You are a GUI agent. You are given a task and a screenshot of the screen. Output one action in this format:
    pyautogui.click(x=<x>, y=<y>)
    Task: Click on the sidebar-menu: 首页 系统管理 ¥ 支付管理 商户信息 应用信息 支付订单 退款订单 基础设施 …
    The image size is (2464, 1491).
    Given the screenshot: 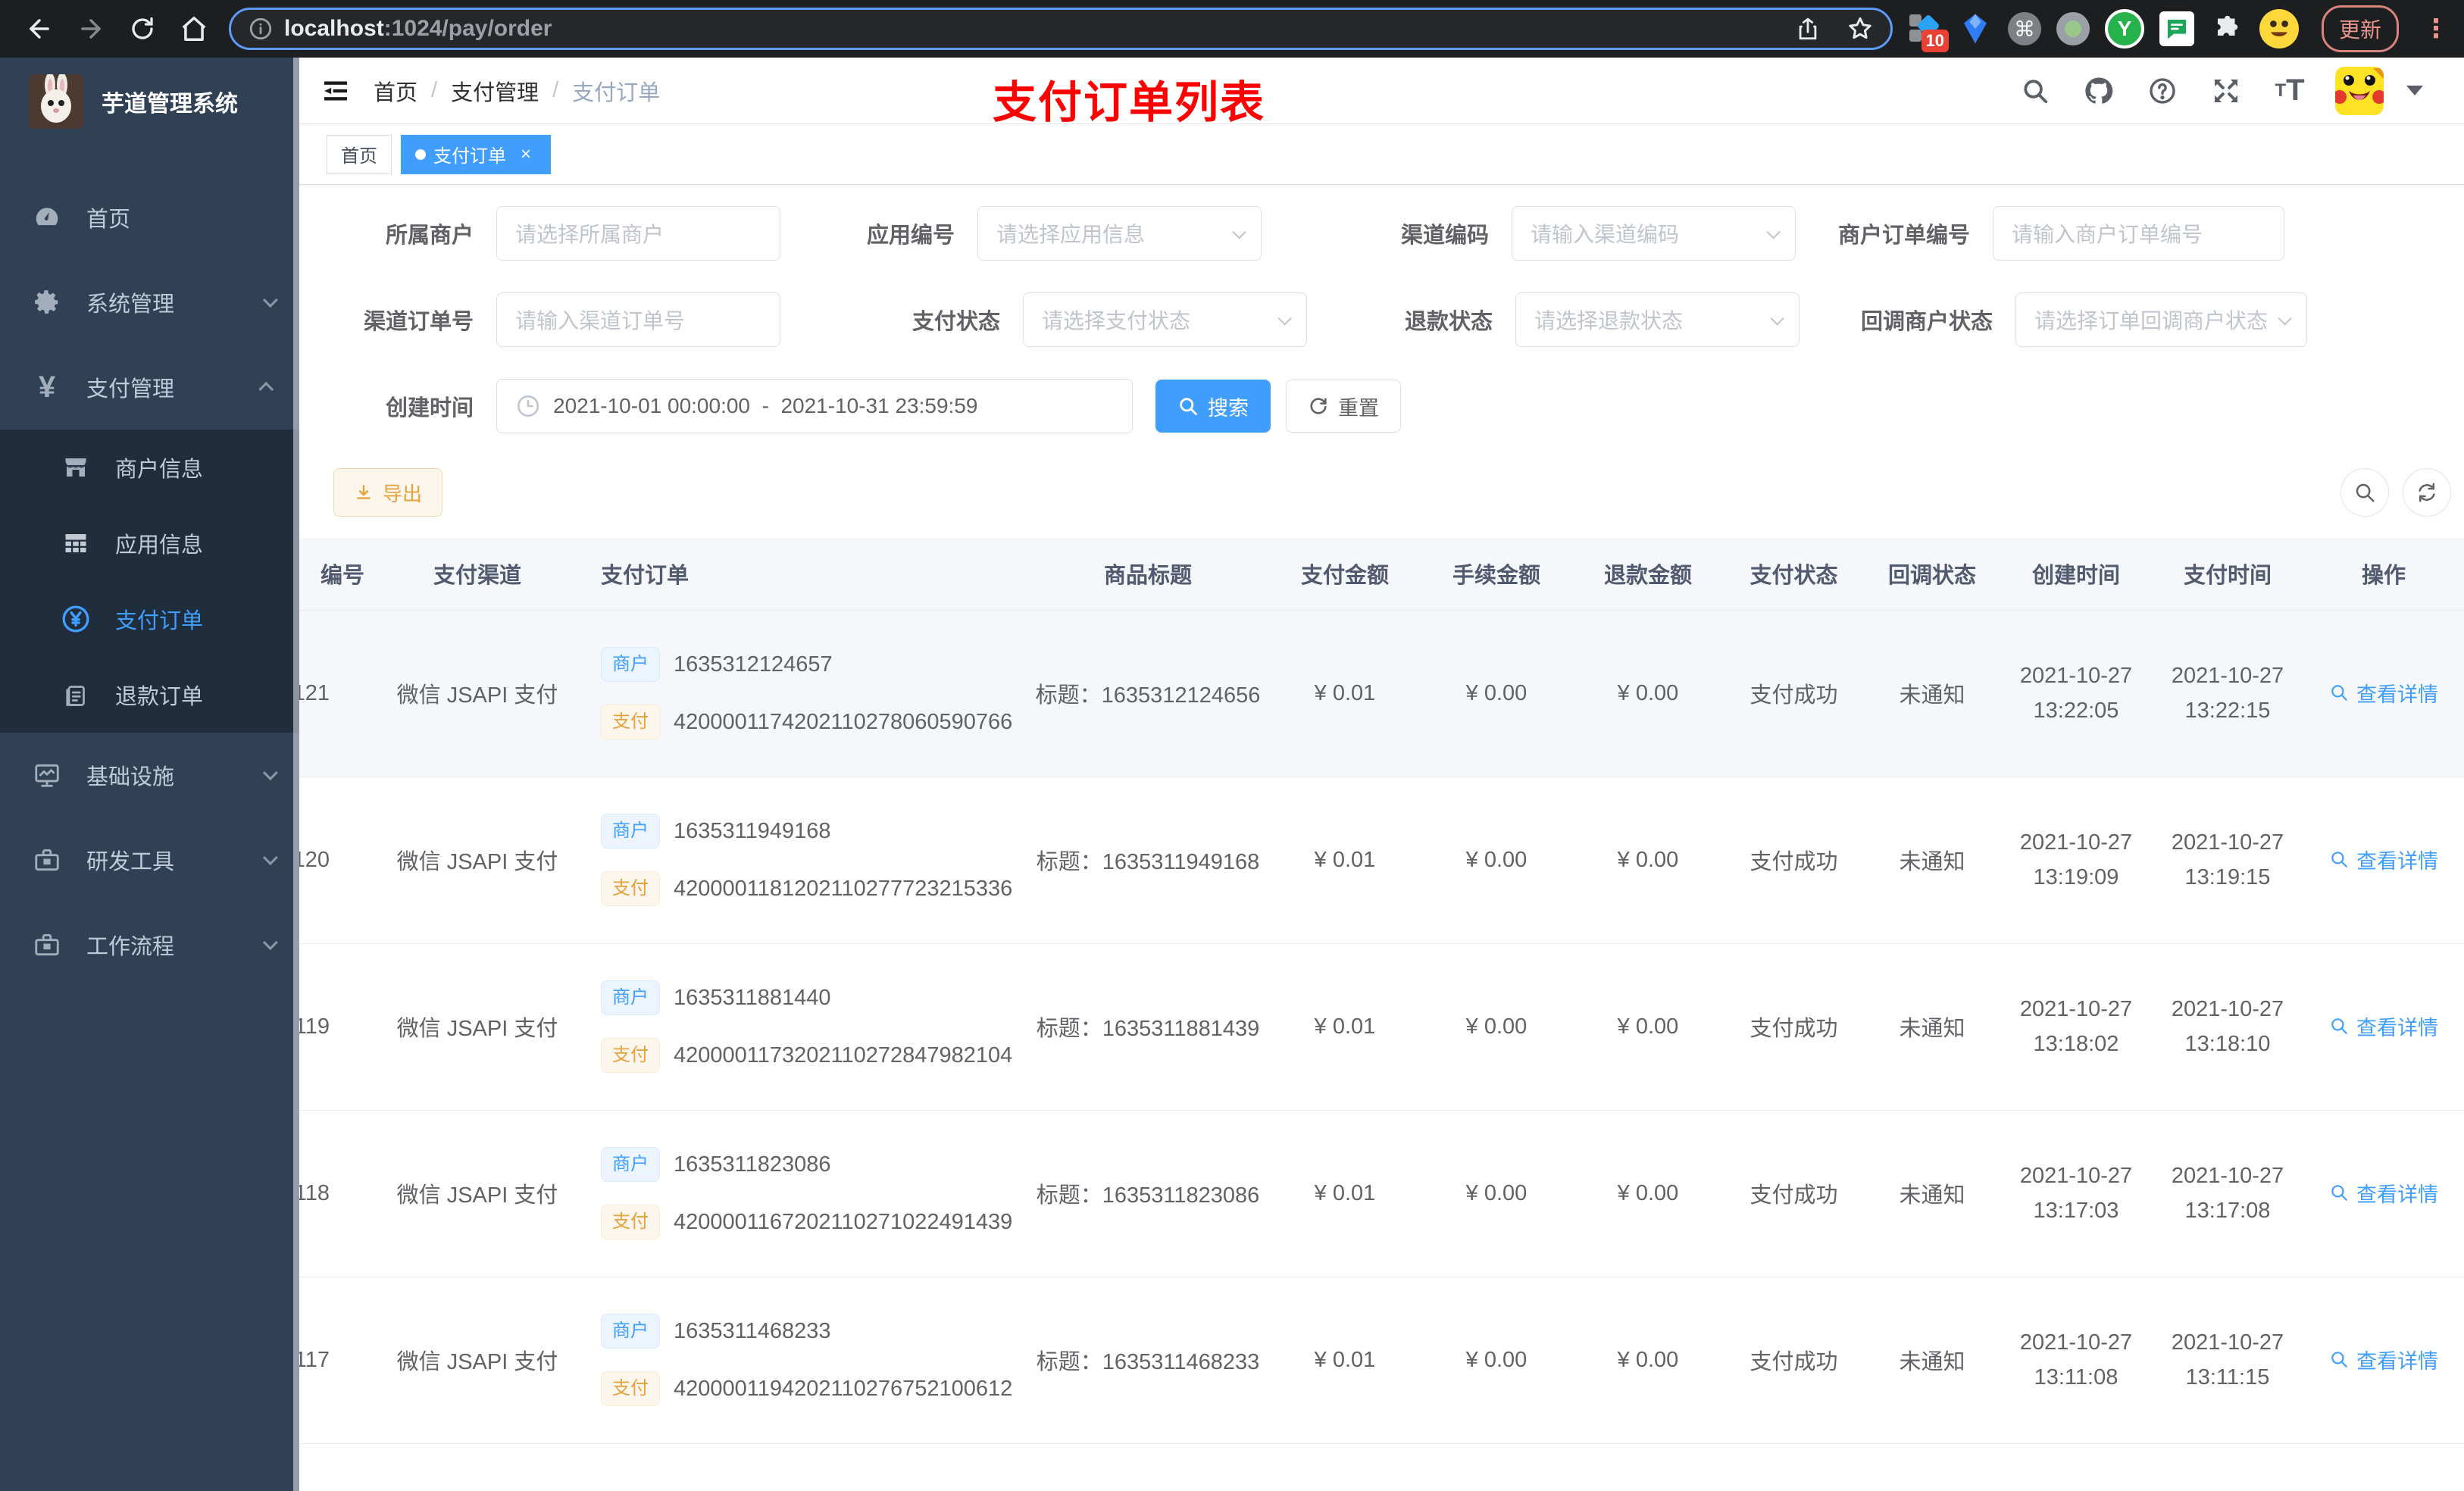 What is the action you would take?
    pyautogui.click(x=149, y=566)
    